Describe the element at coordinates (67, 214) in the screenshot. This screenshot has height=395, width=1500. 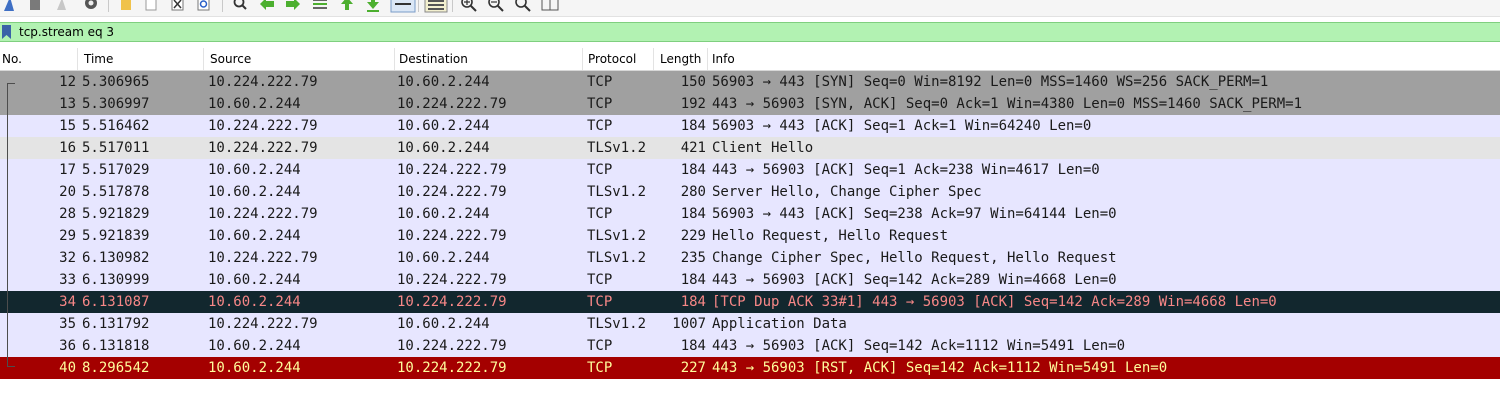
I see `packet-no: 28` at that location.